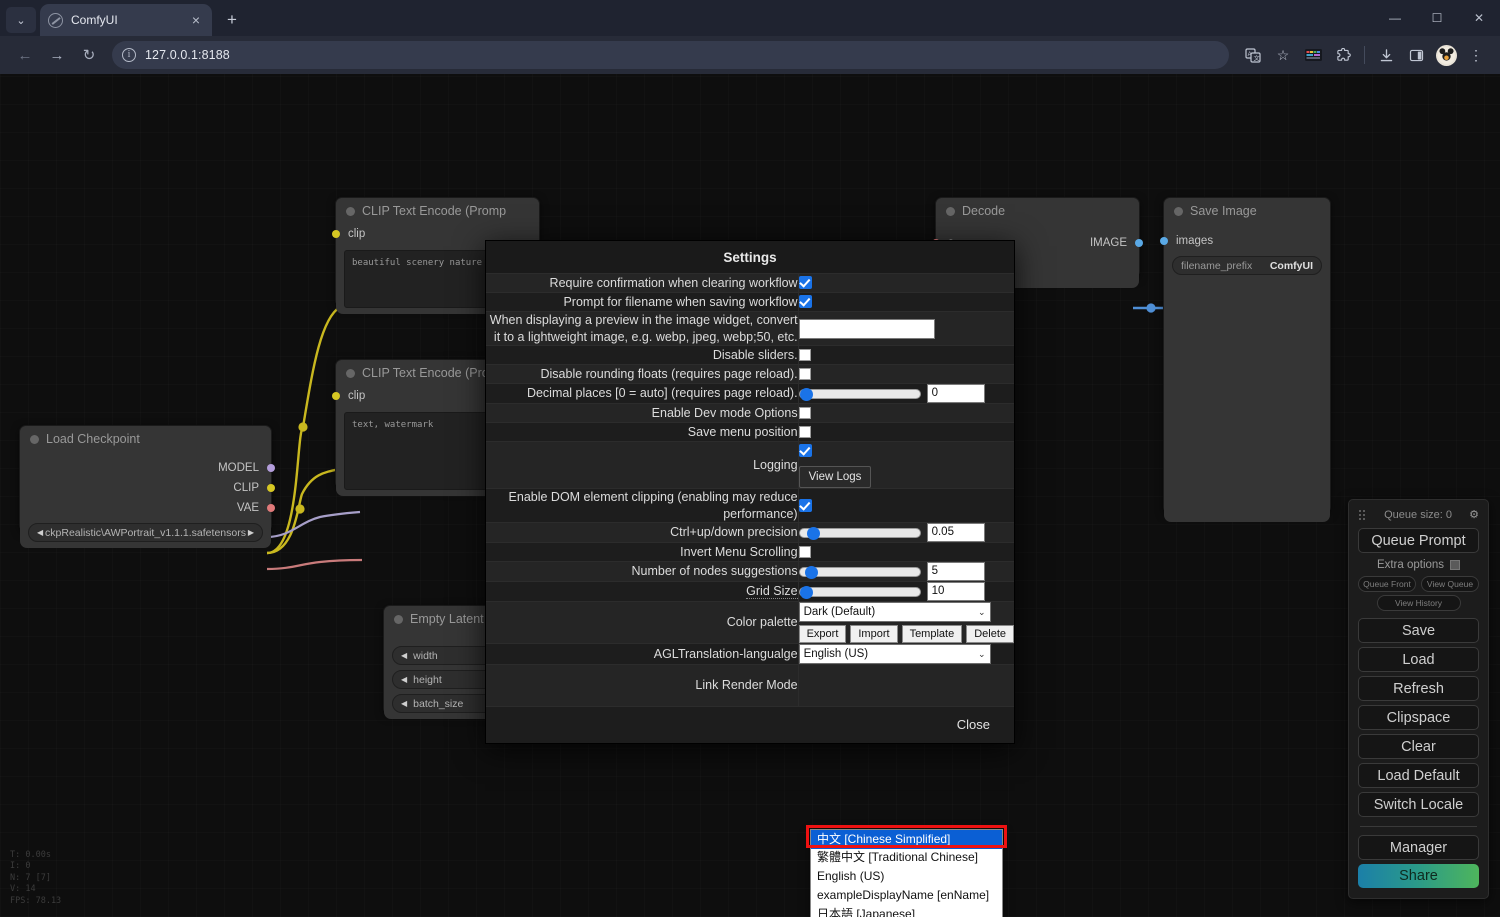  Describe the element at coordinates (1418, 630) in the screenshot. I see `save-button: Save` at that location.